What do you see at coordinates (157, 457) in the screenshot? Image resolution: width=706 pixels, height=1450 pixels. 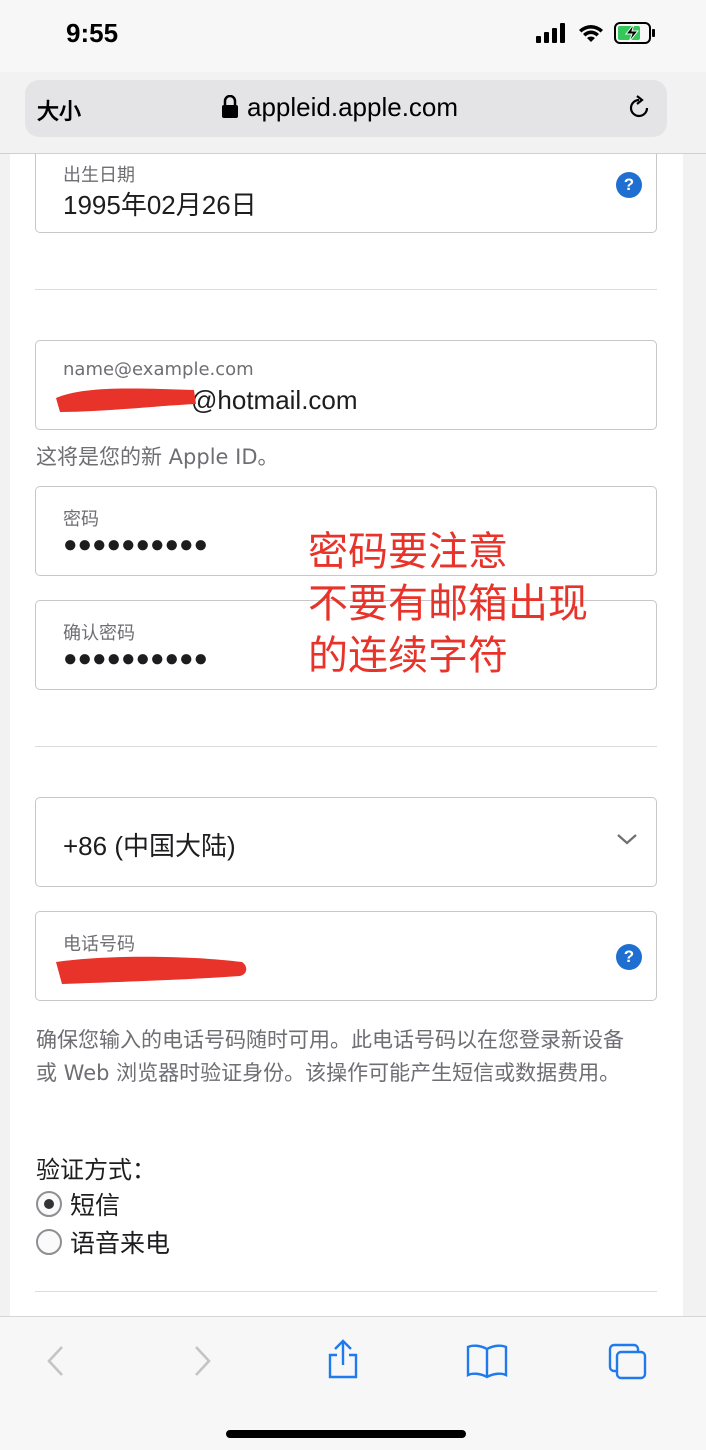 I see `email-hint: 这将是您的新 Apple ID。` at bounding box center [157, 457].